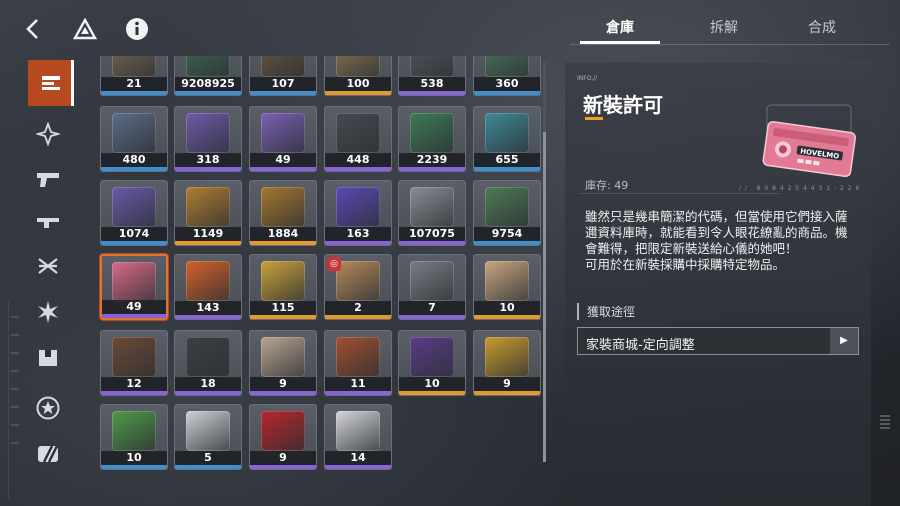  What do you see at coordinates (134, 84) in the screenshot?
I see `item-quantity: 21` at bounding box center [134, 84].